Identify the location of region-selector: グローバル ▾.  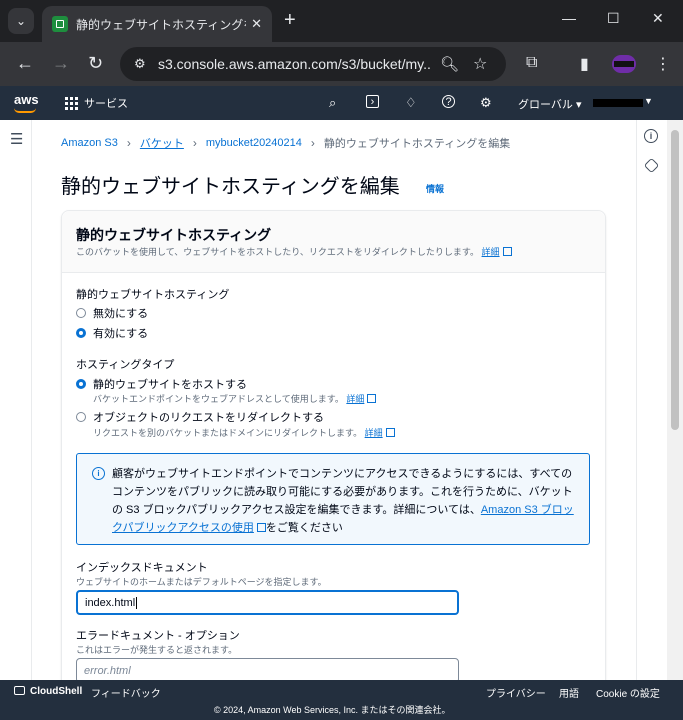
(549, 104).